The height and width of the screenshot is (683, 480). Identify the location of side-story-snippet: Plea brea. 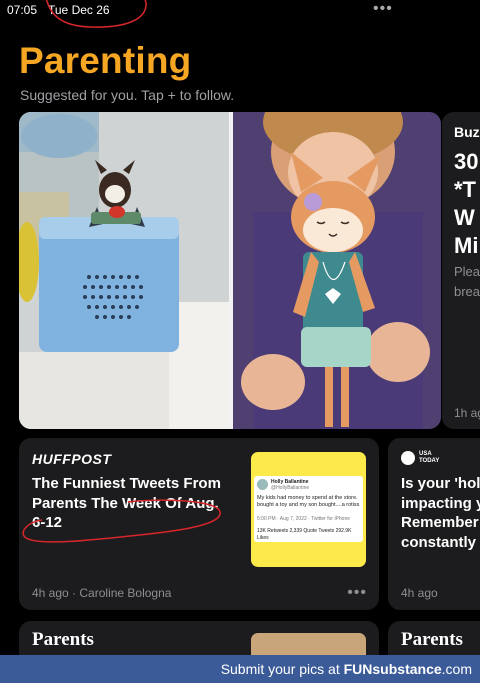
(467, 281).